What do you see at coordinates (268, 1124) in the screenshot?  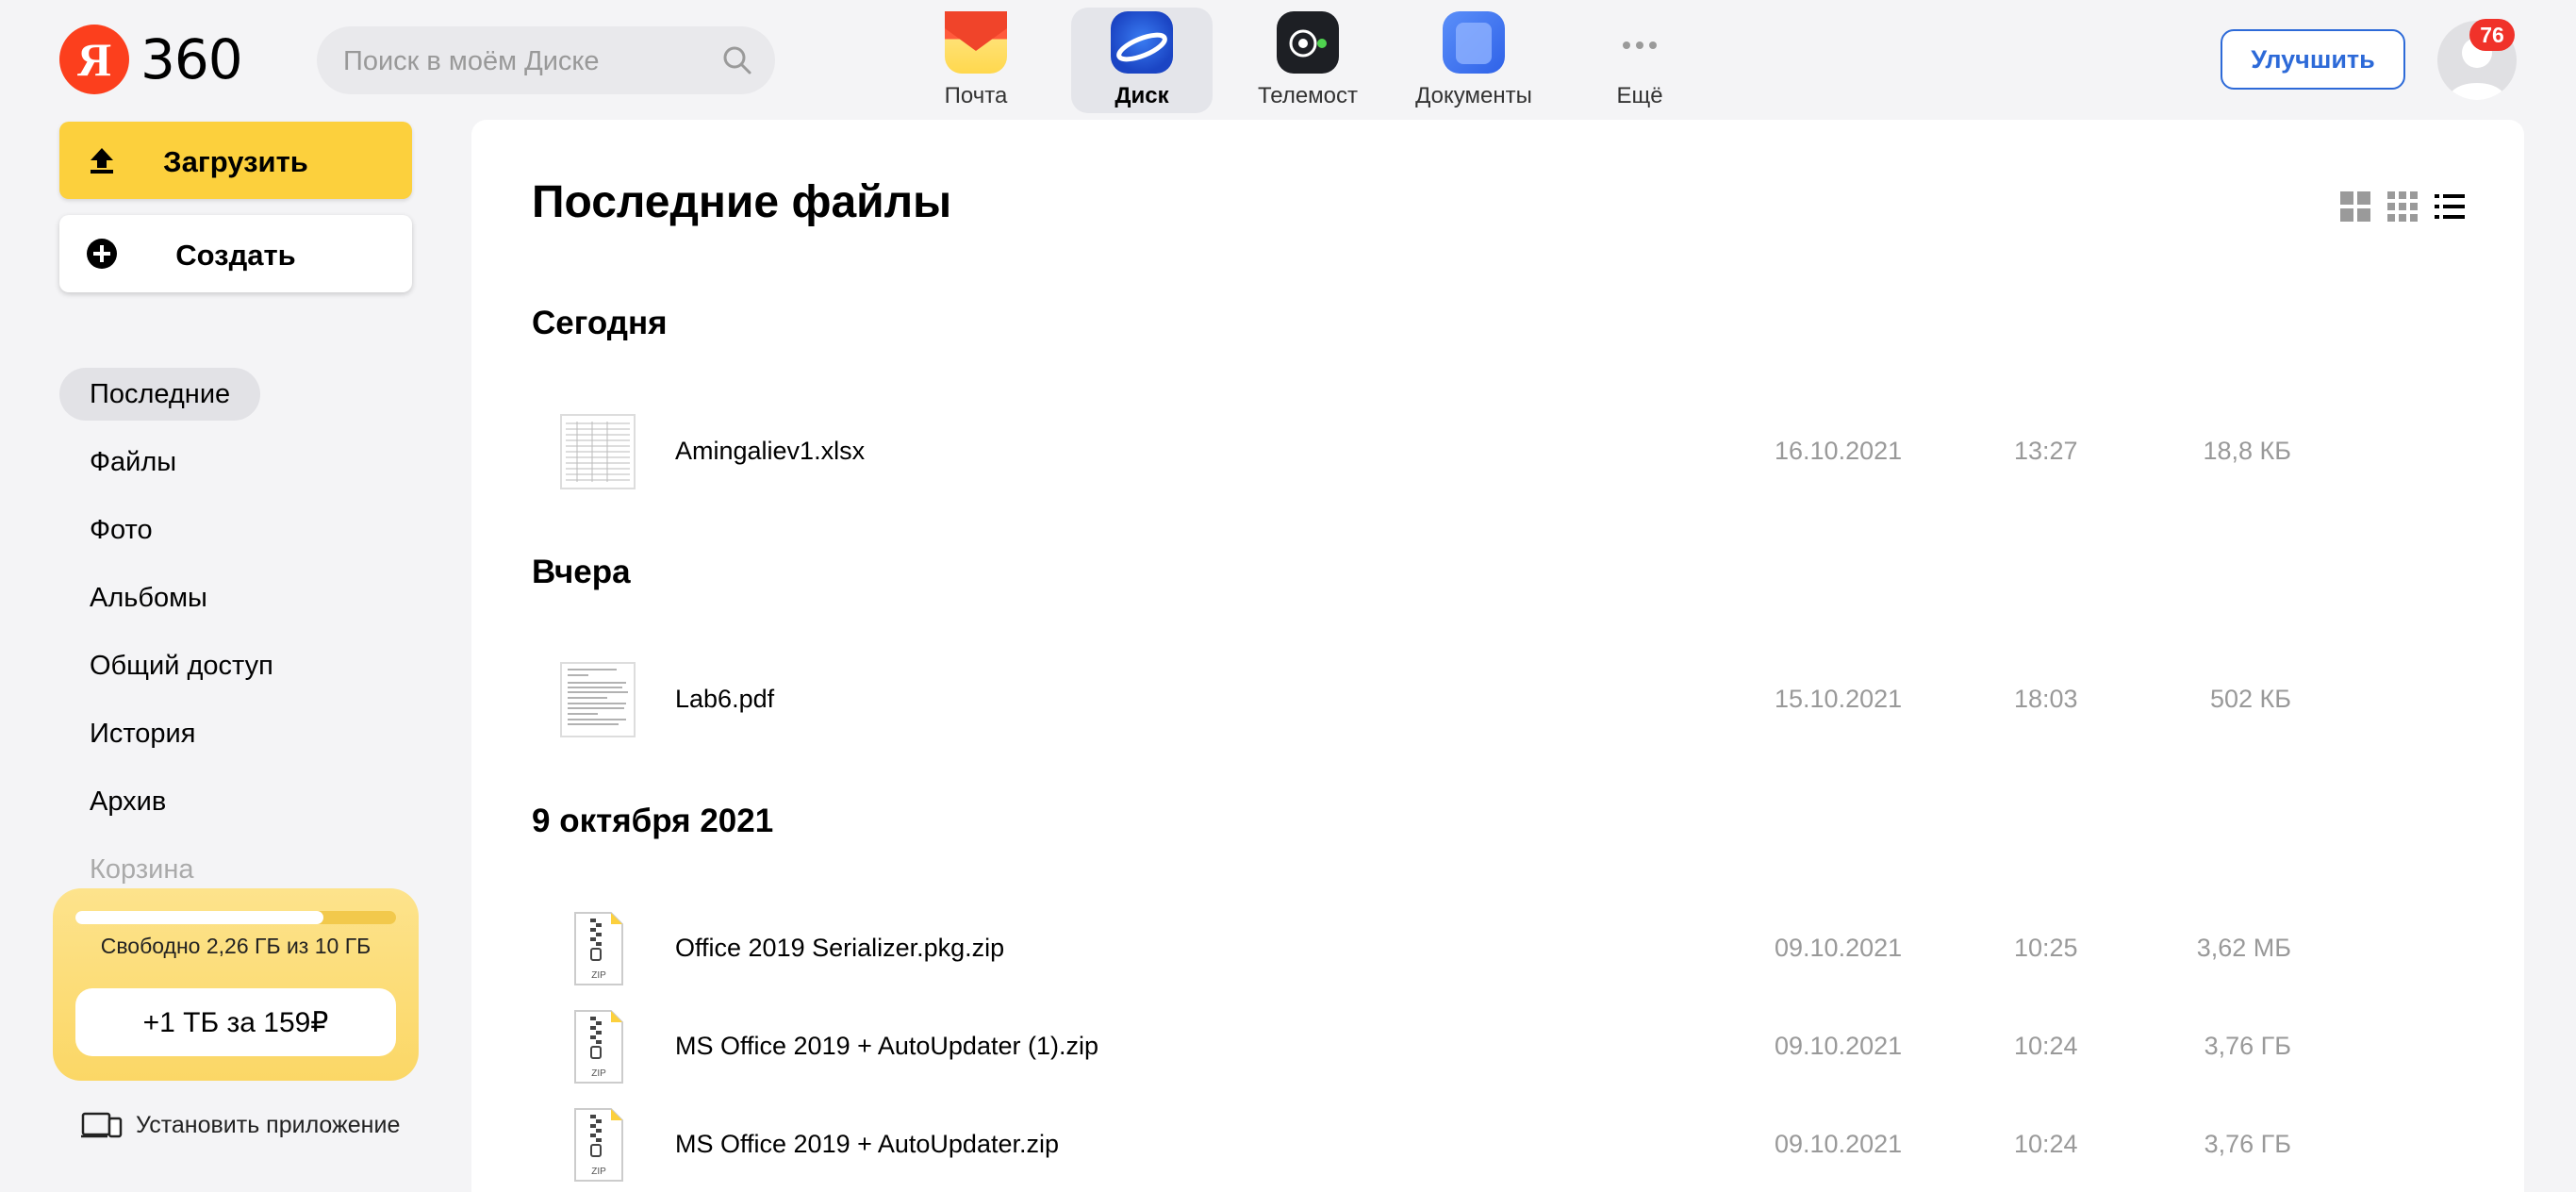 I see `install-app-label: Установить приложение` at bounding box center [268, 1124].